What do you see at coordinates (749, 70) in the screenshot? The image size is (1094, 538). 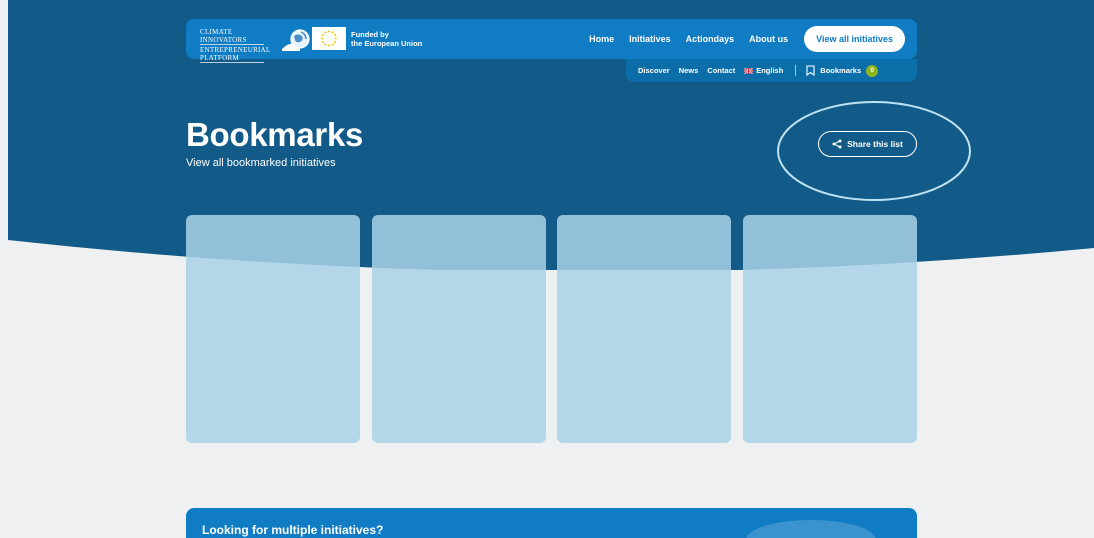 I see `uk-flag-icon` at bounding box center [749, 70].